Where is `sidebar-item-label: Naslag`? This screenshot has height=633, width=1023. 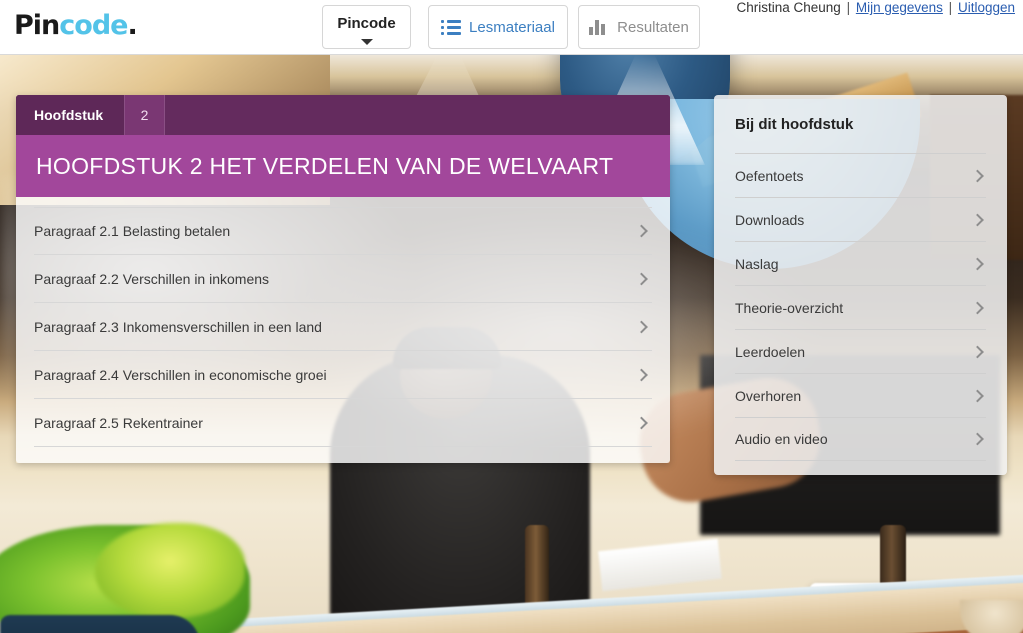 sidebar-item-label: Naslag is located at coordinates (757, 263).